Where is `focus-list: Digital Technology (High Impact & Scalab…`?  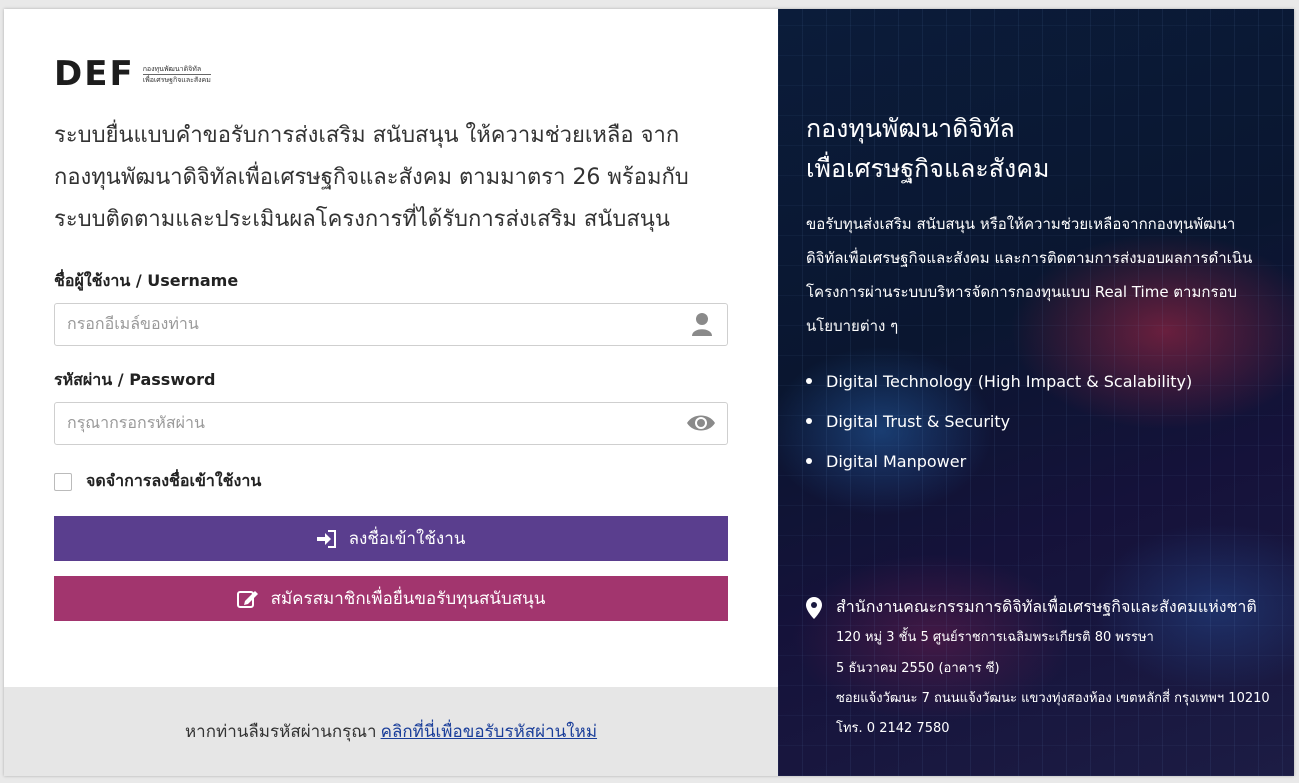 focus-list: Digital Technology (High Impact & Scalab… is located at coordinates (999, 421).